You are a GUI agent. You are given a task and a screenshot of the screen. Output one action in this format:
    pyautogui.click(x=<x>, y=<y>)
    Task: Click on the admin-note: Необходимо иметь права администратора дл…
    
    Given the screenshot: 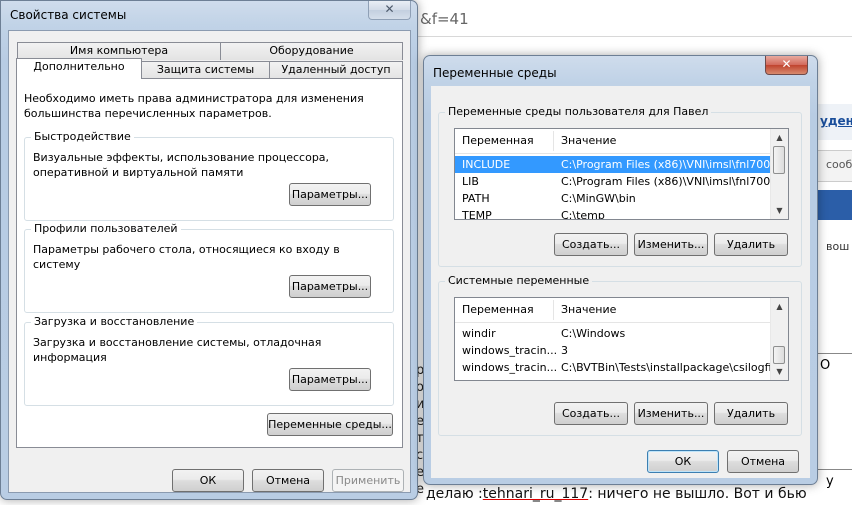 What is the action you would take?
    pyautogui.click(x=194, y=106)
    